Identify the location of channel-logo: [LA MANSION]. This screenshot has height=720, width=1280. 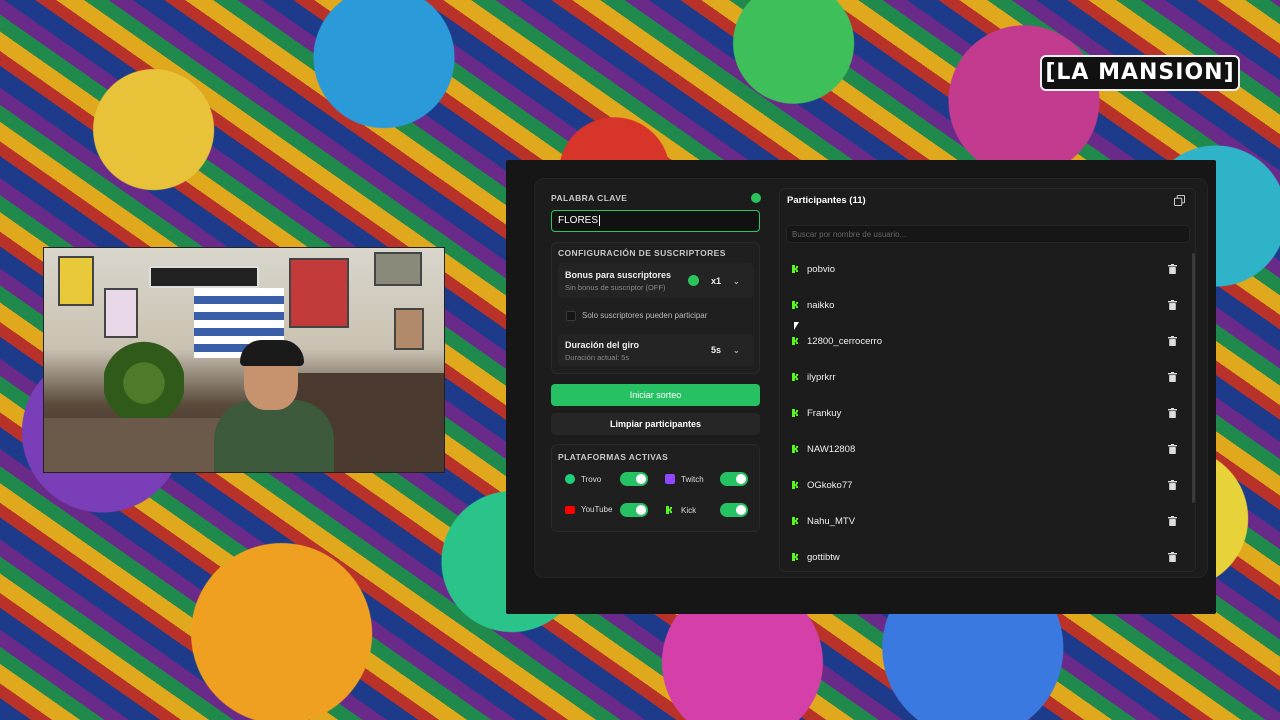
(1140, 73).